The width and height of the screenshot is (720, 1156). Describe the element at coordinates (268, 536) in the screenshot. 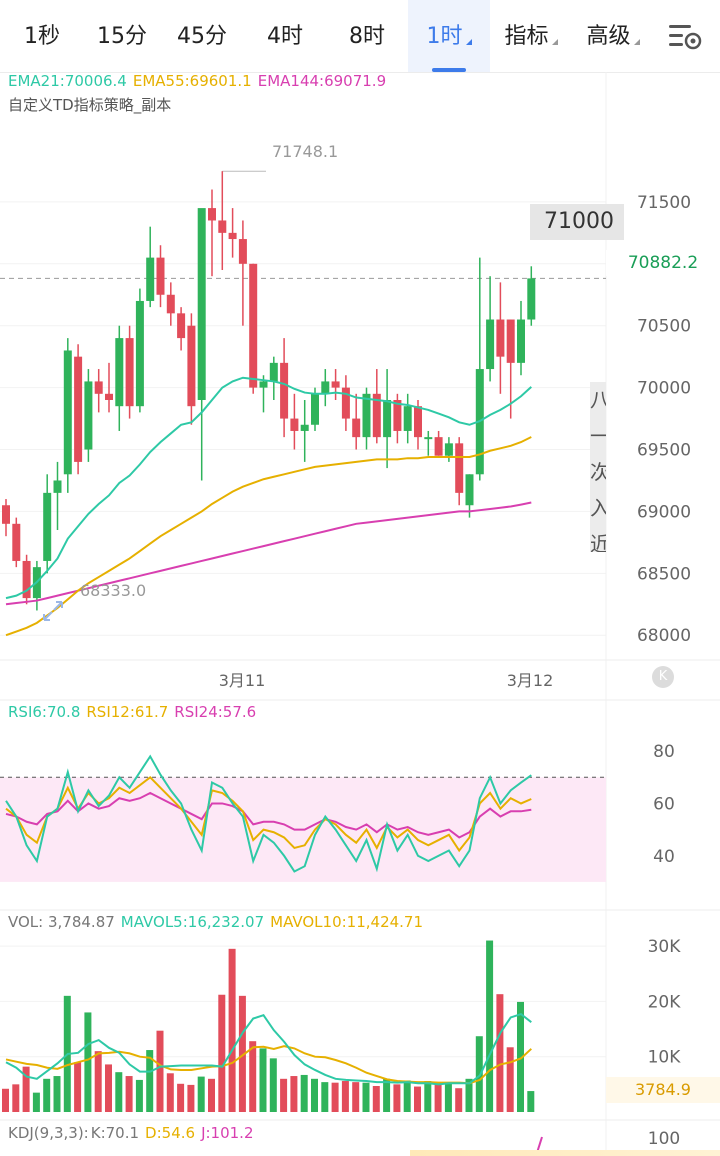

I see `ema55-line` at that location.